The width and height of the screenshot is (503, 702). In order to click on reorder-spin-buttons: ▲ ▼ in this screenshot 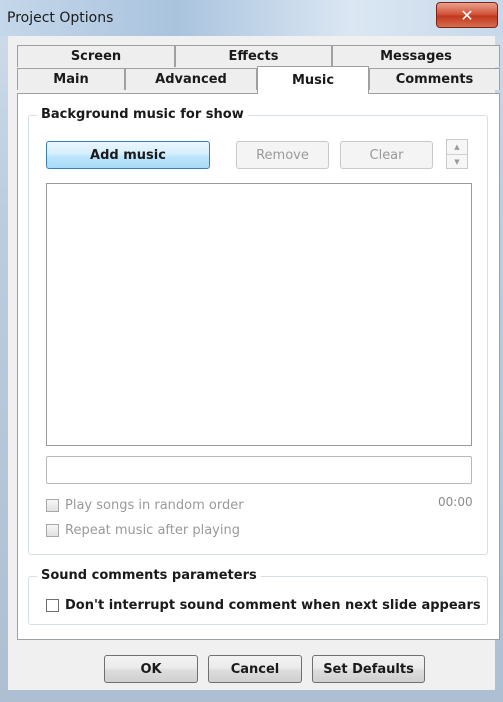, I will do `click(457, 154)`.